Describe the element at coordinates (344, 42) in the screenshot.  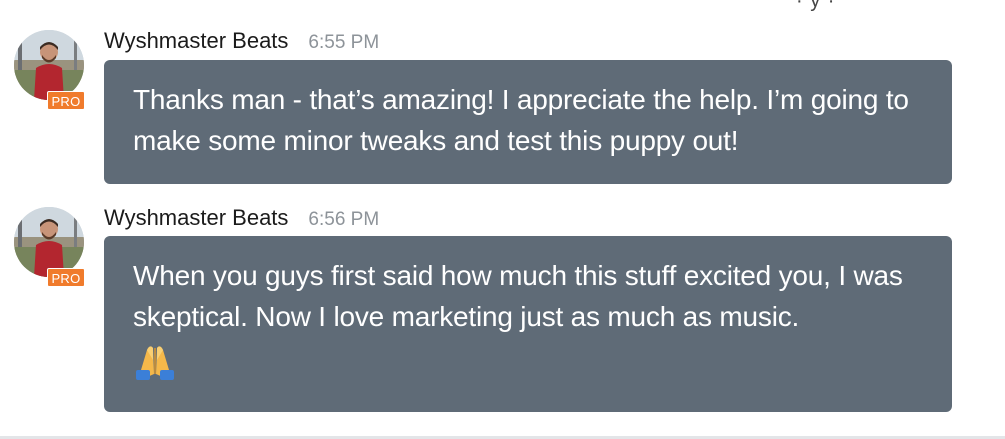
I see `message-timestamp: 6:55 PM` at that location.